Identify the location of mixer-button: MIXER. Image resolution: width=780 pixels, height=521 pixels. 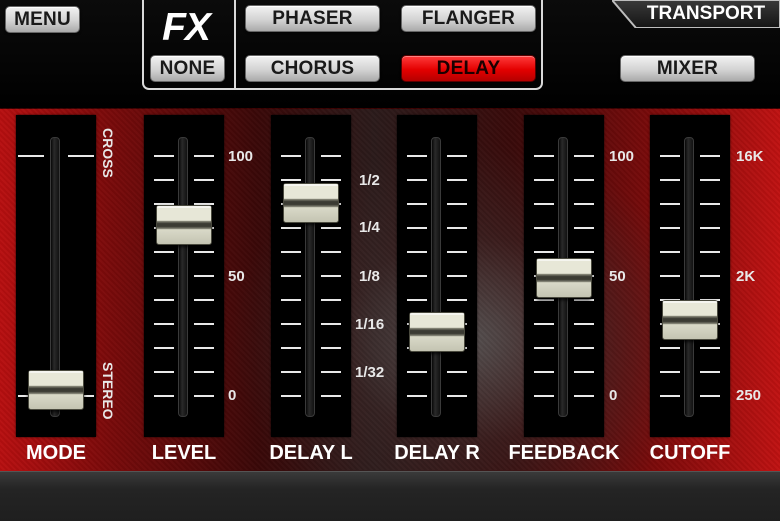
(687, 68).